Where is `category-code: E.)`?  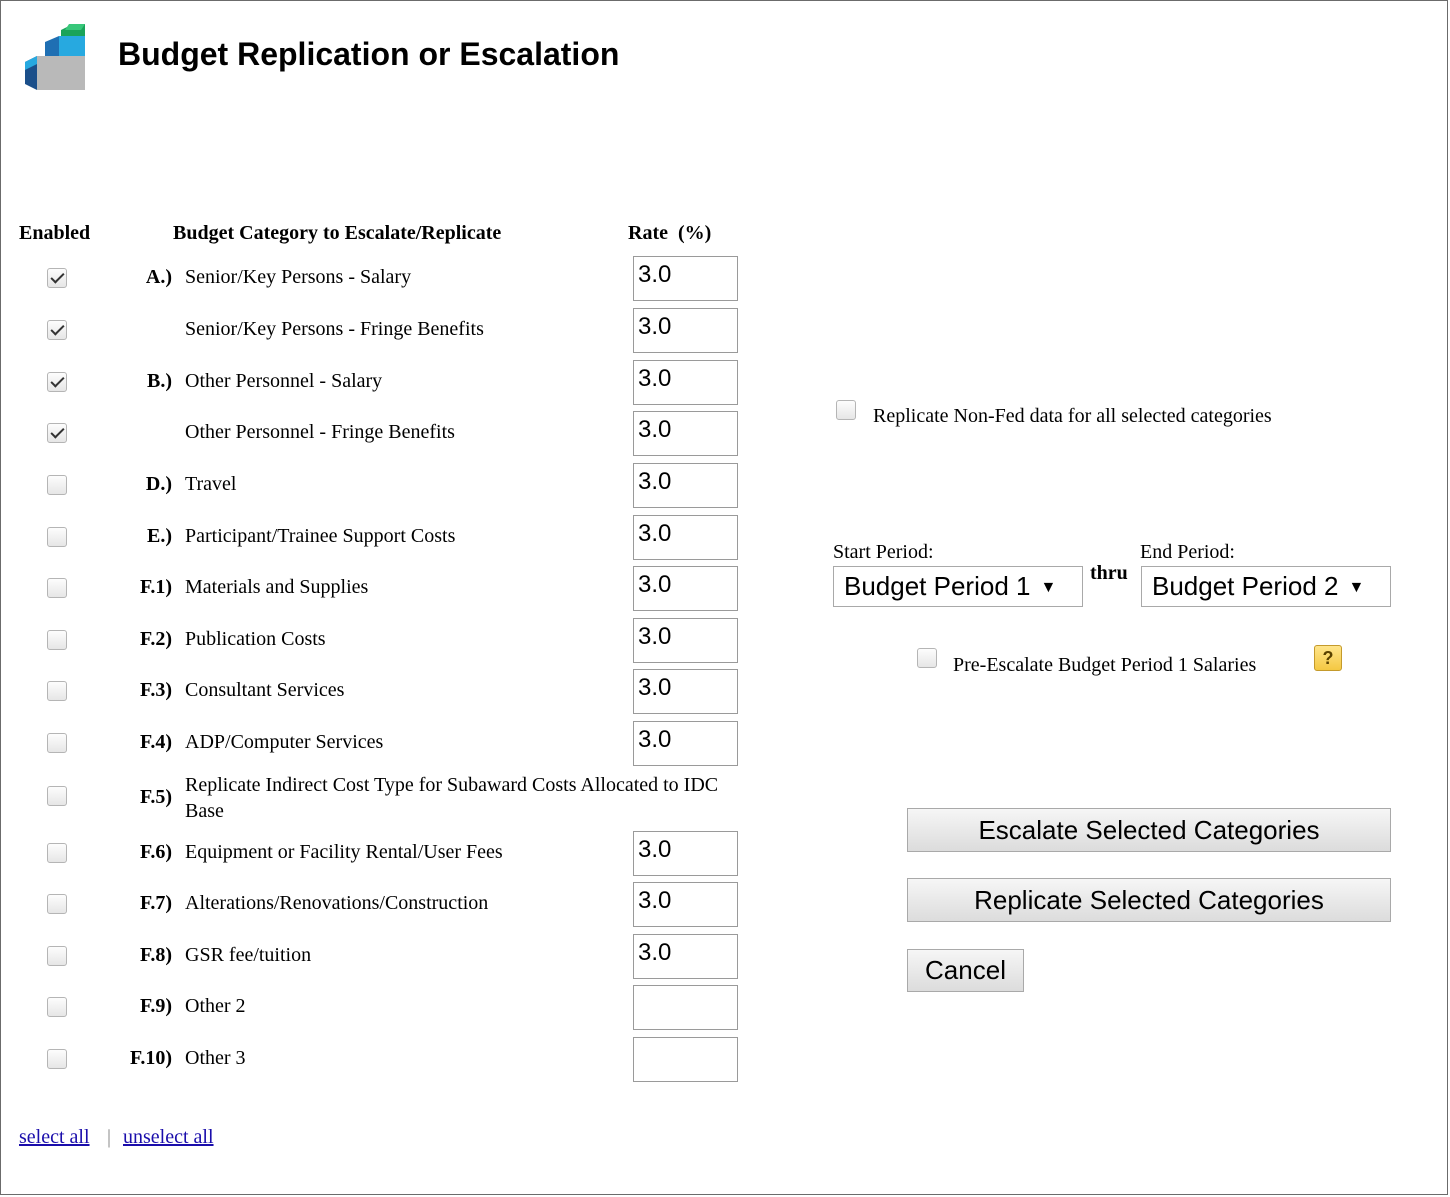
category-code: E.) is located at coordinates (159, 536).